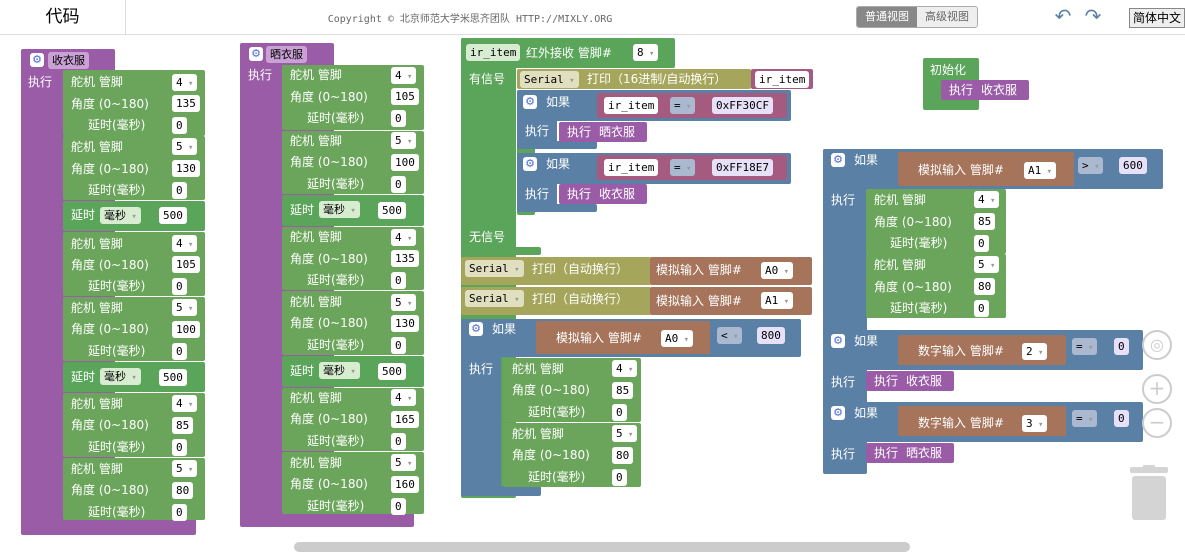 The height and width of the screenshot is (554, 1185). Describe the element at coordinates (1149, 493) in the screenshot. I see `trash-icon` at that location.